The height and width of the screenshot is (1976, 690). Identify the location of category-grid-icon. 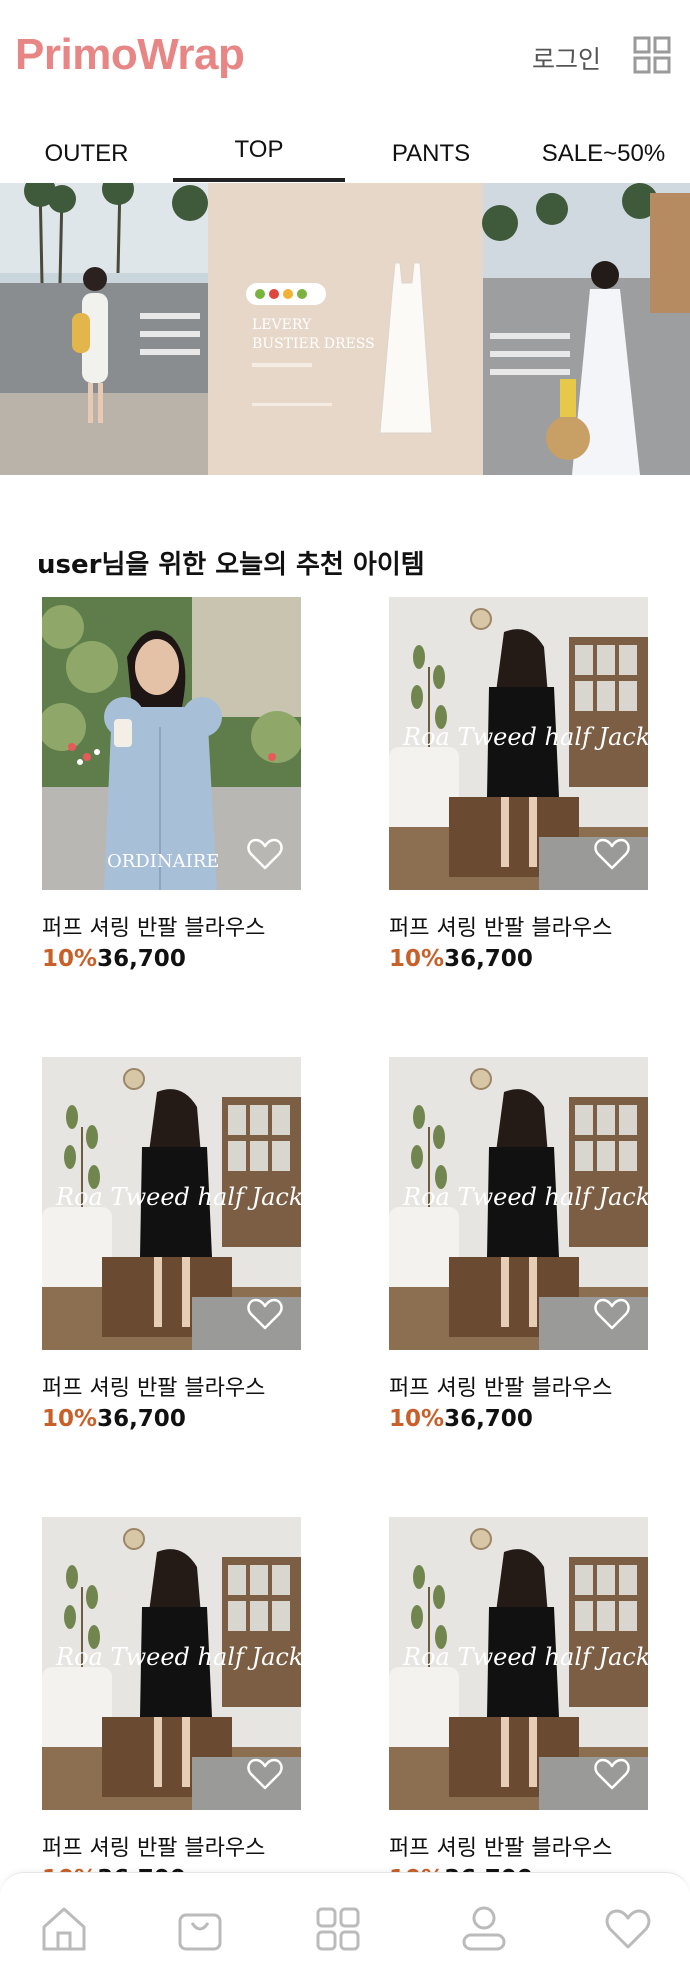
(338, 1929).